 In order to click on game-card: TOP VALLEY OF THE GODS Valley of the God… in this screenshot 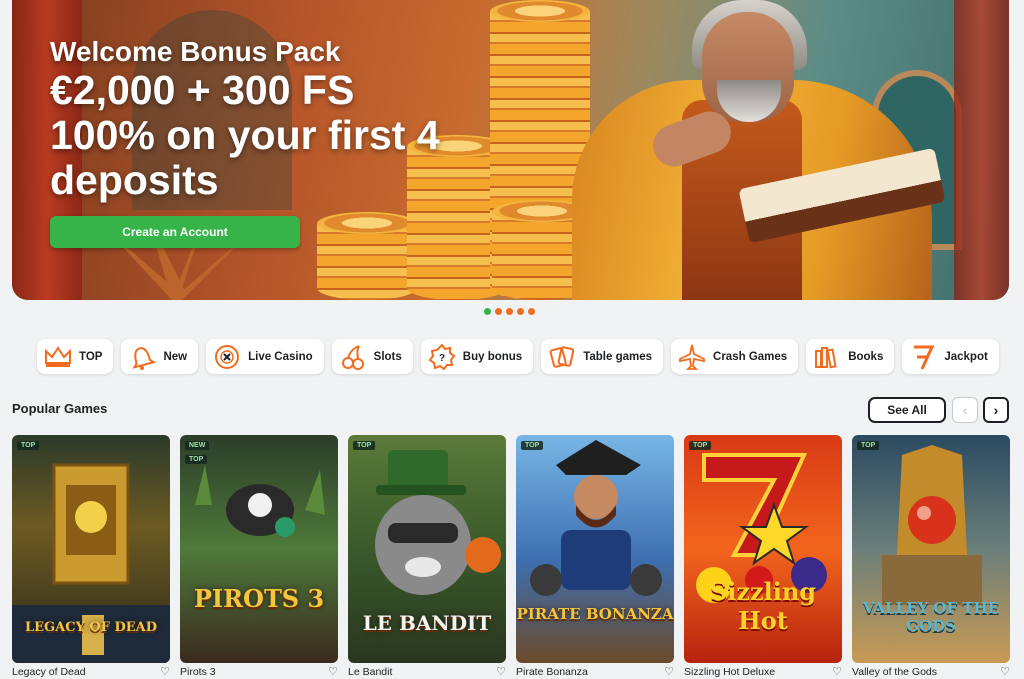, I will do `click(931, 556)`.